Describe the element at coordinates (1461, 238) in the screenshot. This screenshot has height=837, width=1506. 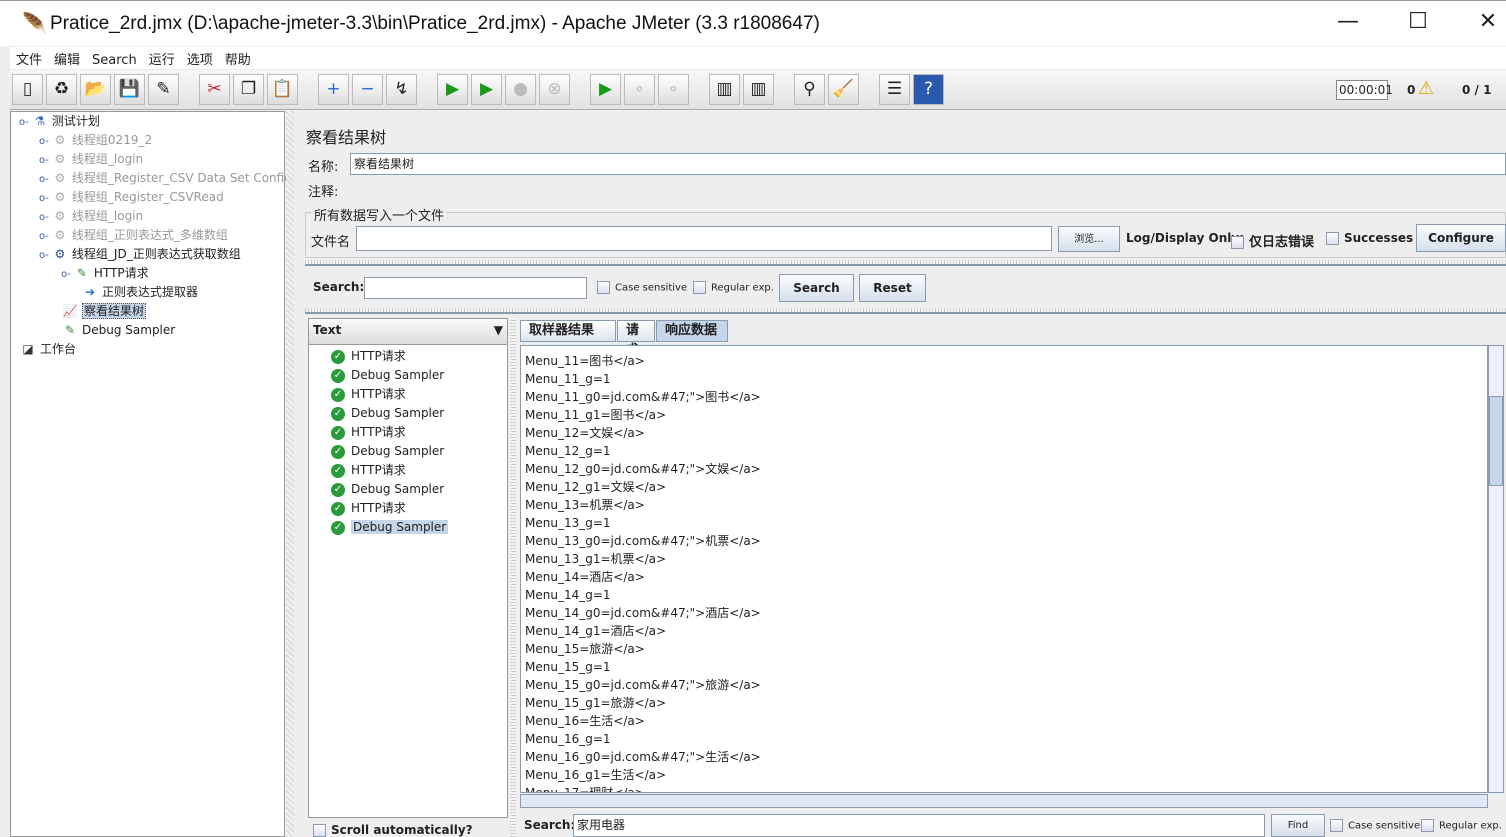
I see `configure-button: Configure` at that location.